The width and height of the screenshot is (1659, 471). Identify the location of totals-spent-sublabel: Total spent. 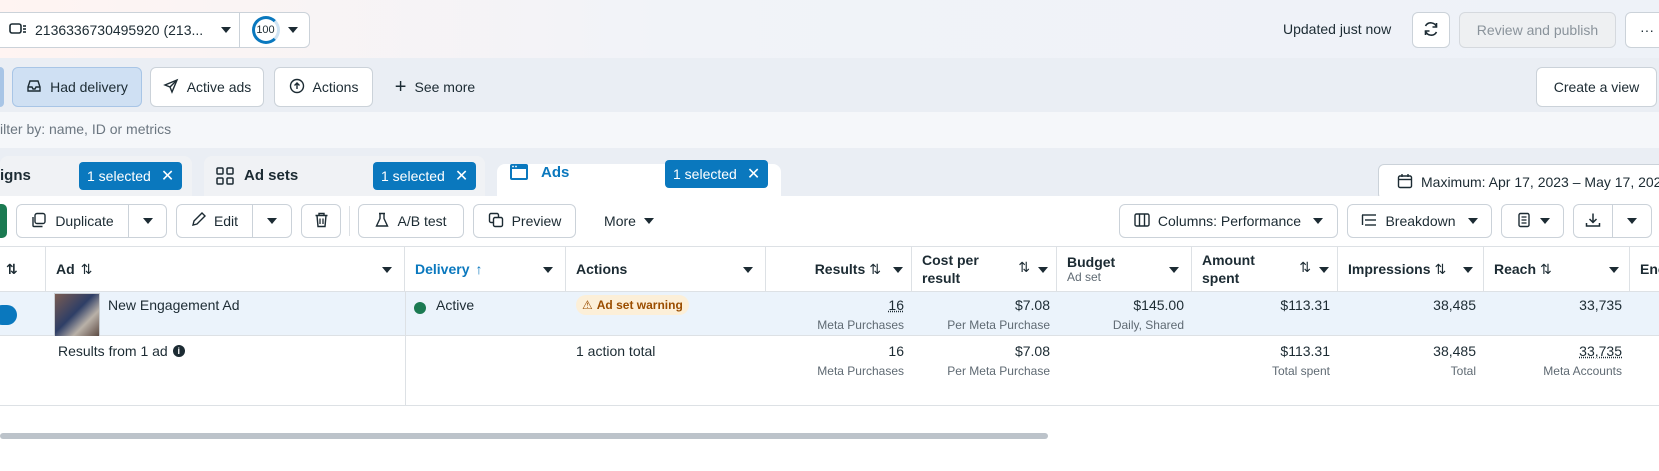
(1261, 371).